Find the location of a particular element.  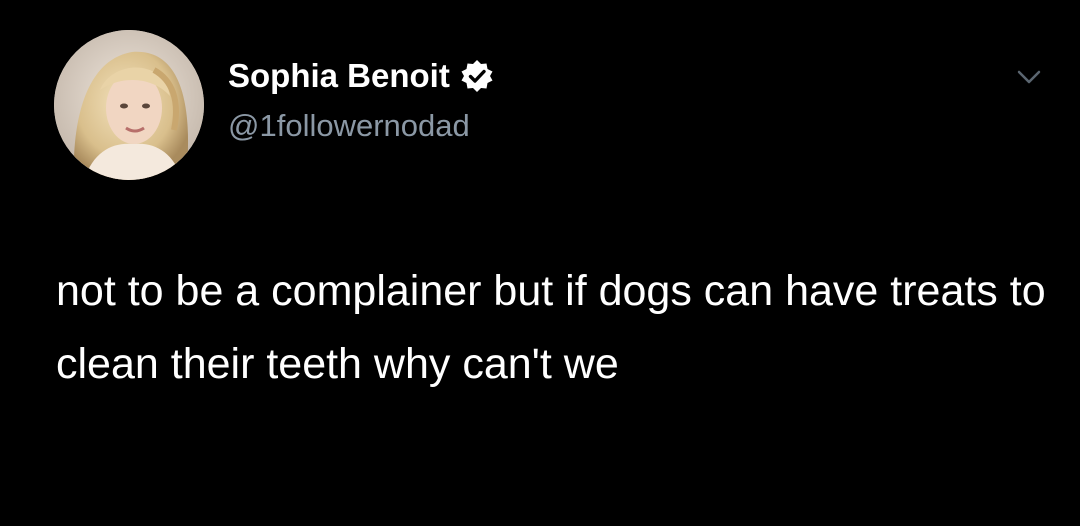

chevron-down-icon is located at coordinates (1029, 77).